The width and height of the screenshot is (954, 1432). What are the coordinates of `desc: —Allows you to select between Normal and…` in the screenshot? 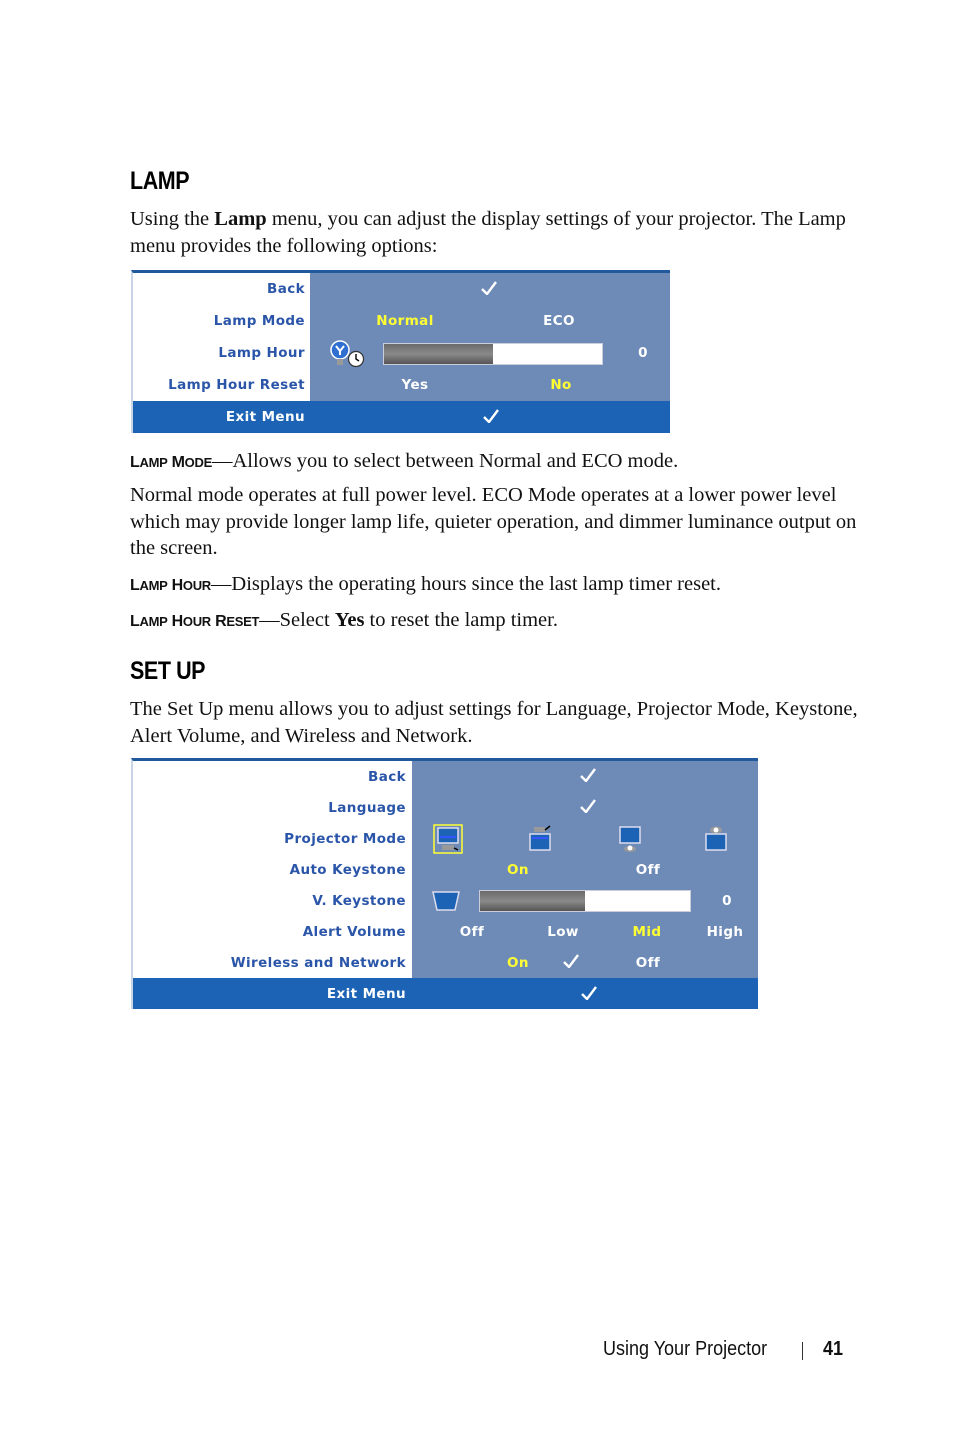 It's located at (445, 461).